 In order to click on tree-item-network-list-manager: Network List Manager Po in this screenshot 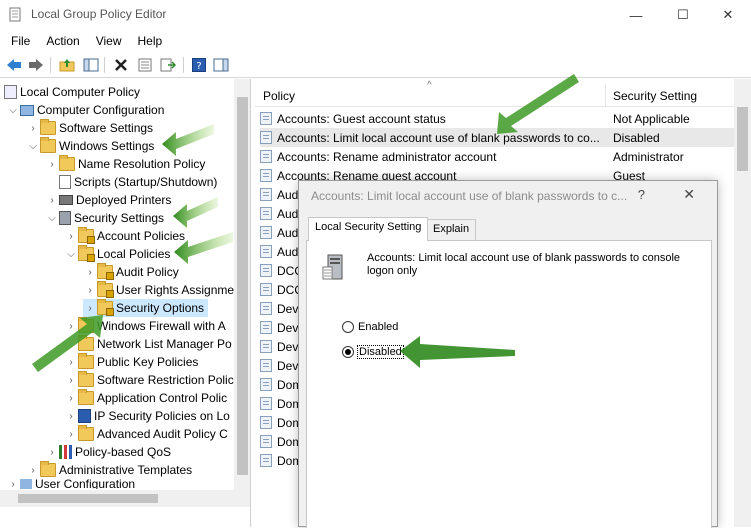, I will do `click(148, 344)`.